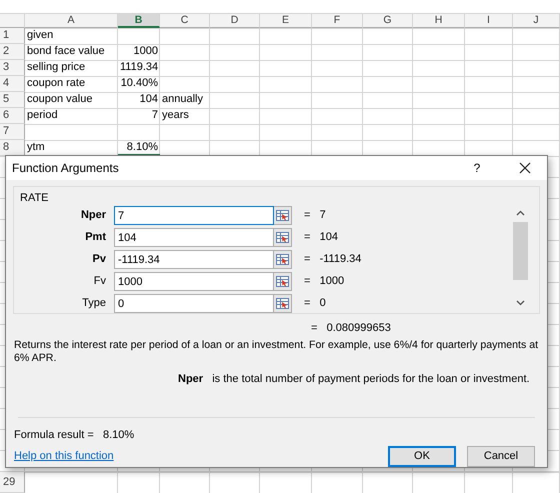  What do you see at coordinates (154, 115) in the screenshot?
I see `table-cell-text: 7` at bounding box center [154, 115].